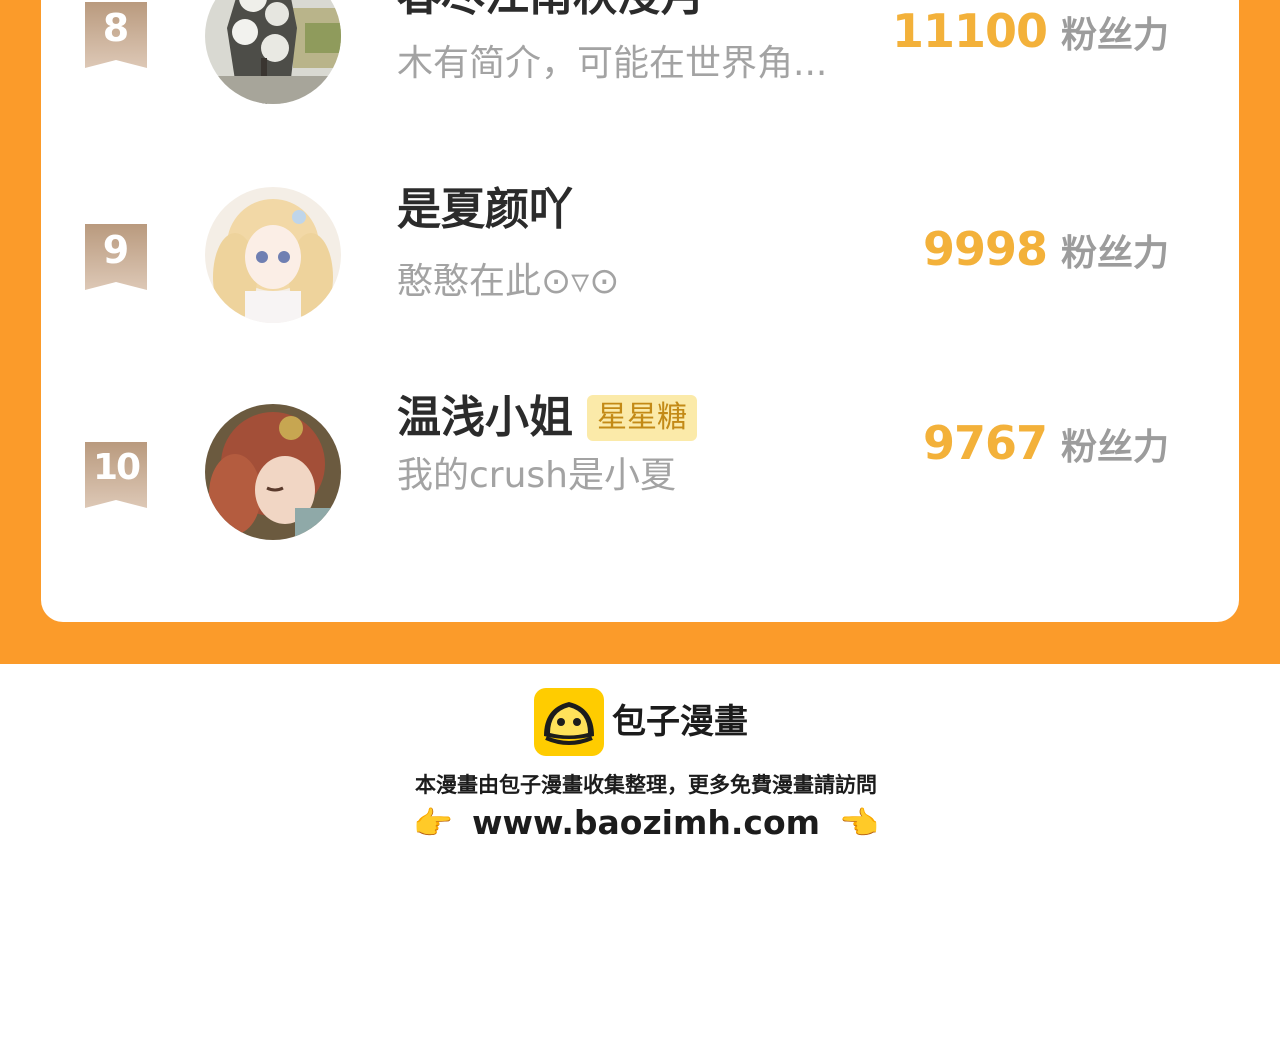 The width and height of the screenshot is (1280, 1064). Describe the element at coordinates (859, 822) in the screenshot. I see `pointing-left-hand-icon: 👈` at that location.